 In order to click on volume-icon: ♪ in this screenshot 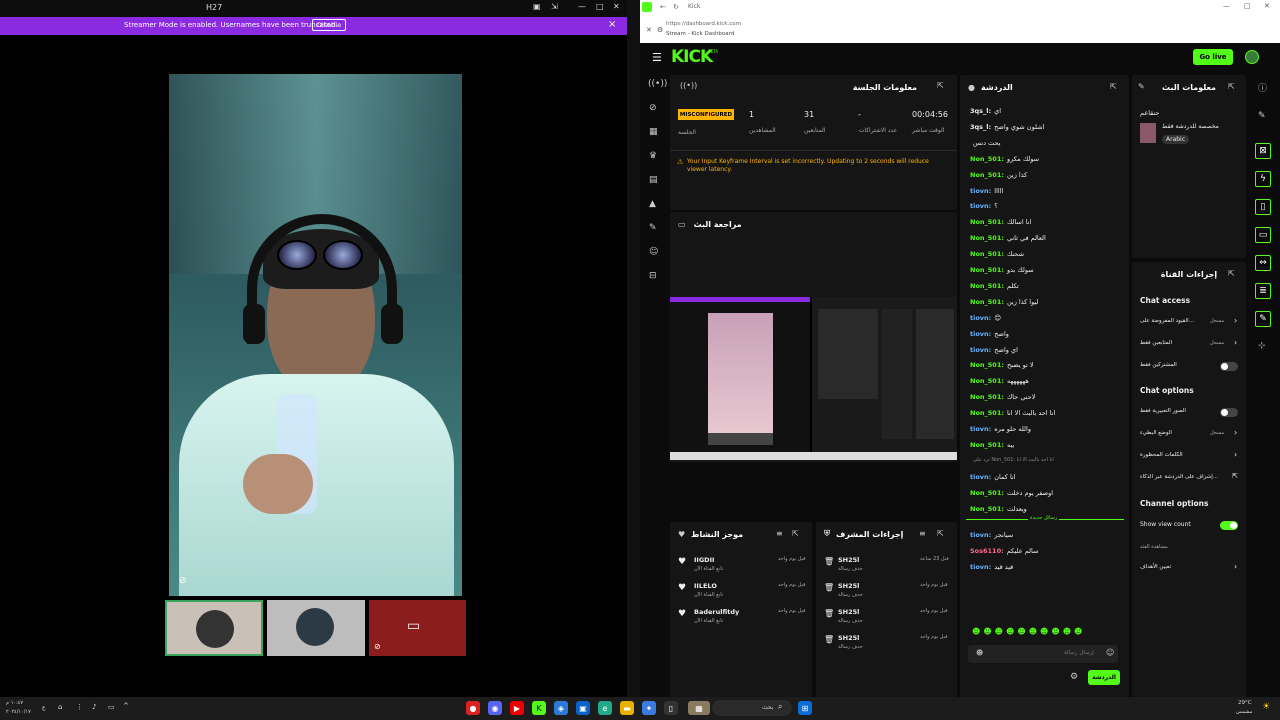, I will do `click(94, 707)`.